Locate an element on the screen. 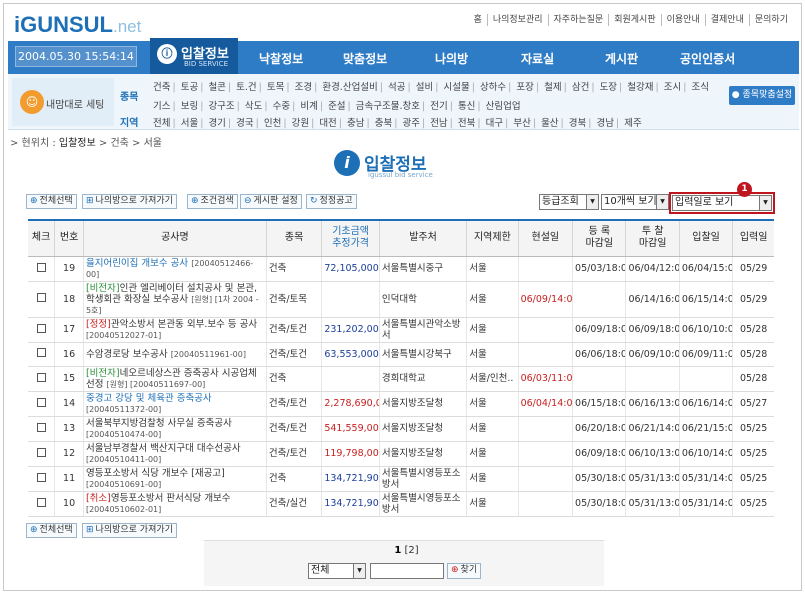 Image resolution: width=805 pixels, height=594 pixels. category-item: 전기 is located at coordinates (438, 106).